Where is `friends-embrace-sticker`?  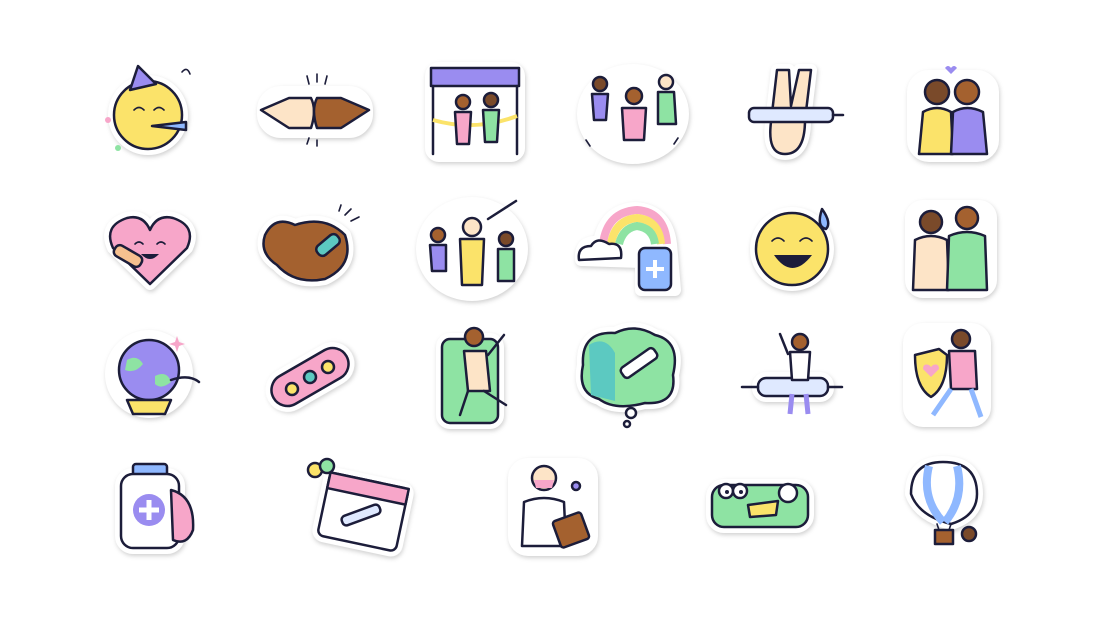
friends-embrace-sticker is located at coordinates (951, 249).